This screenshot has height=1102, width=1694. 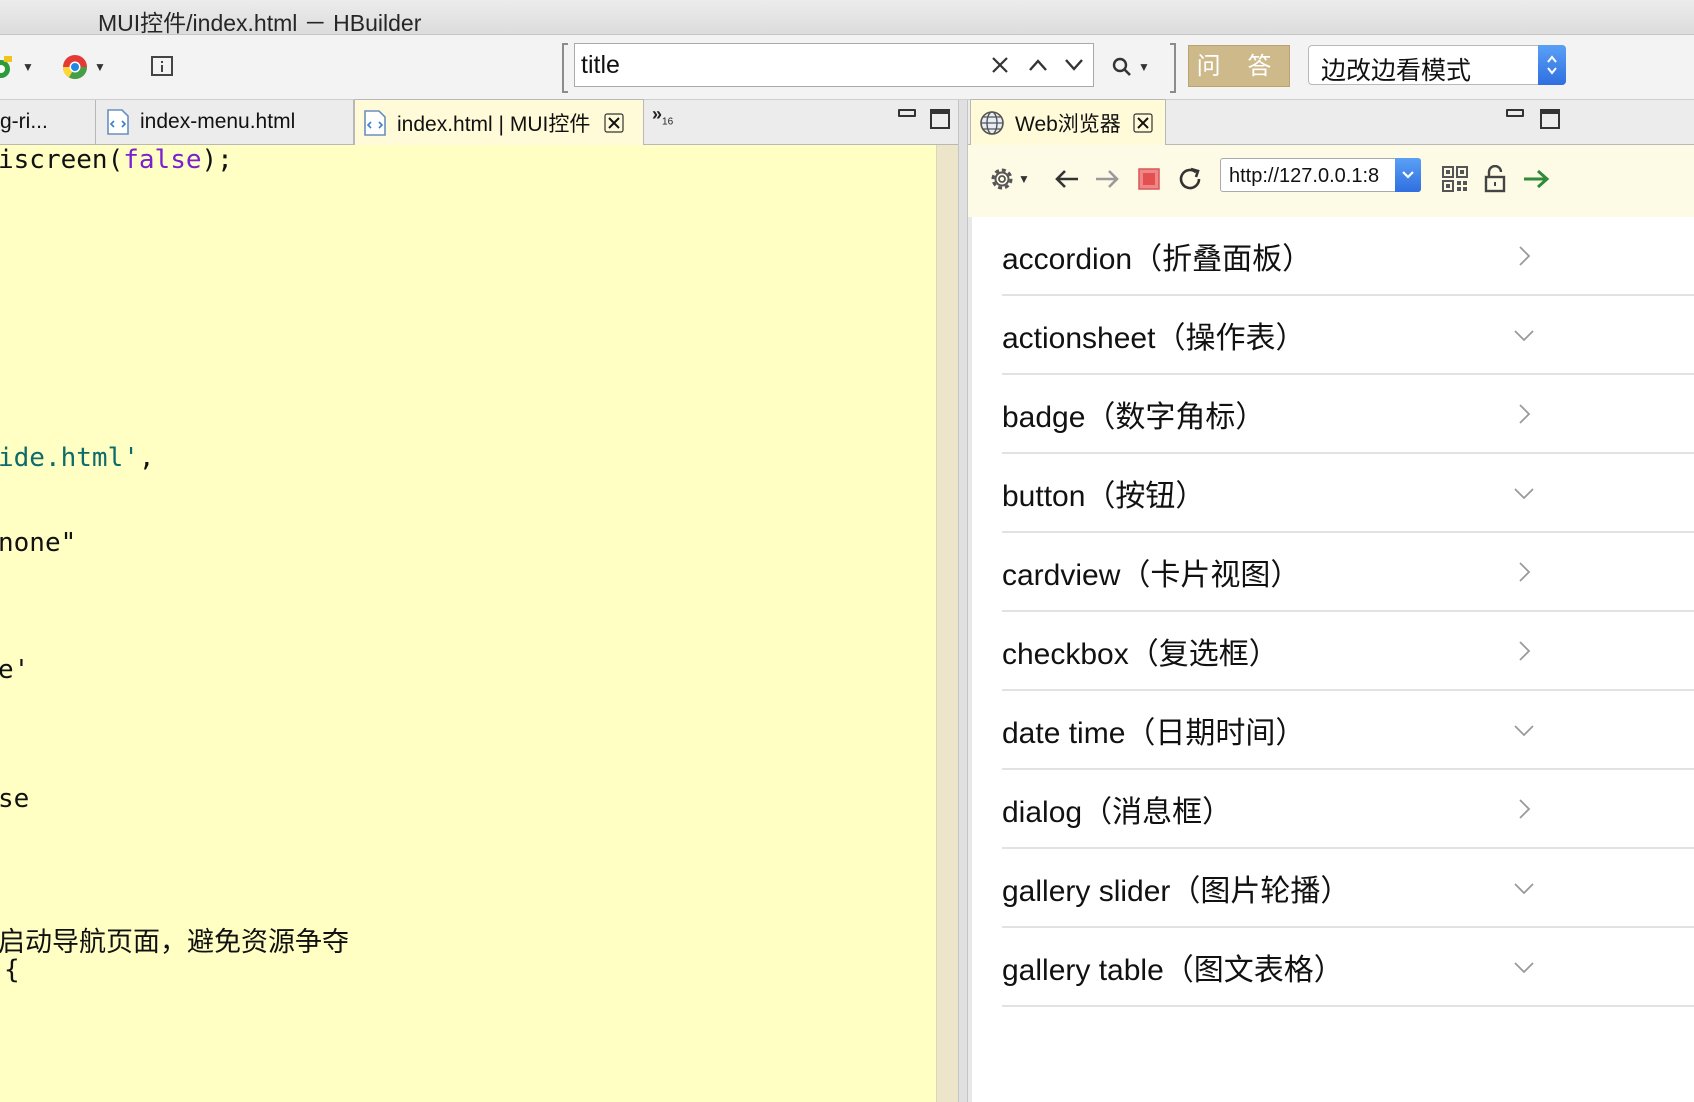 What do you see at coordinates (781, 65) in the screenshot?
I see `search-input` at bounding box center [781, 65].